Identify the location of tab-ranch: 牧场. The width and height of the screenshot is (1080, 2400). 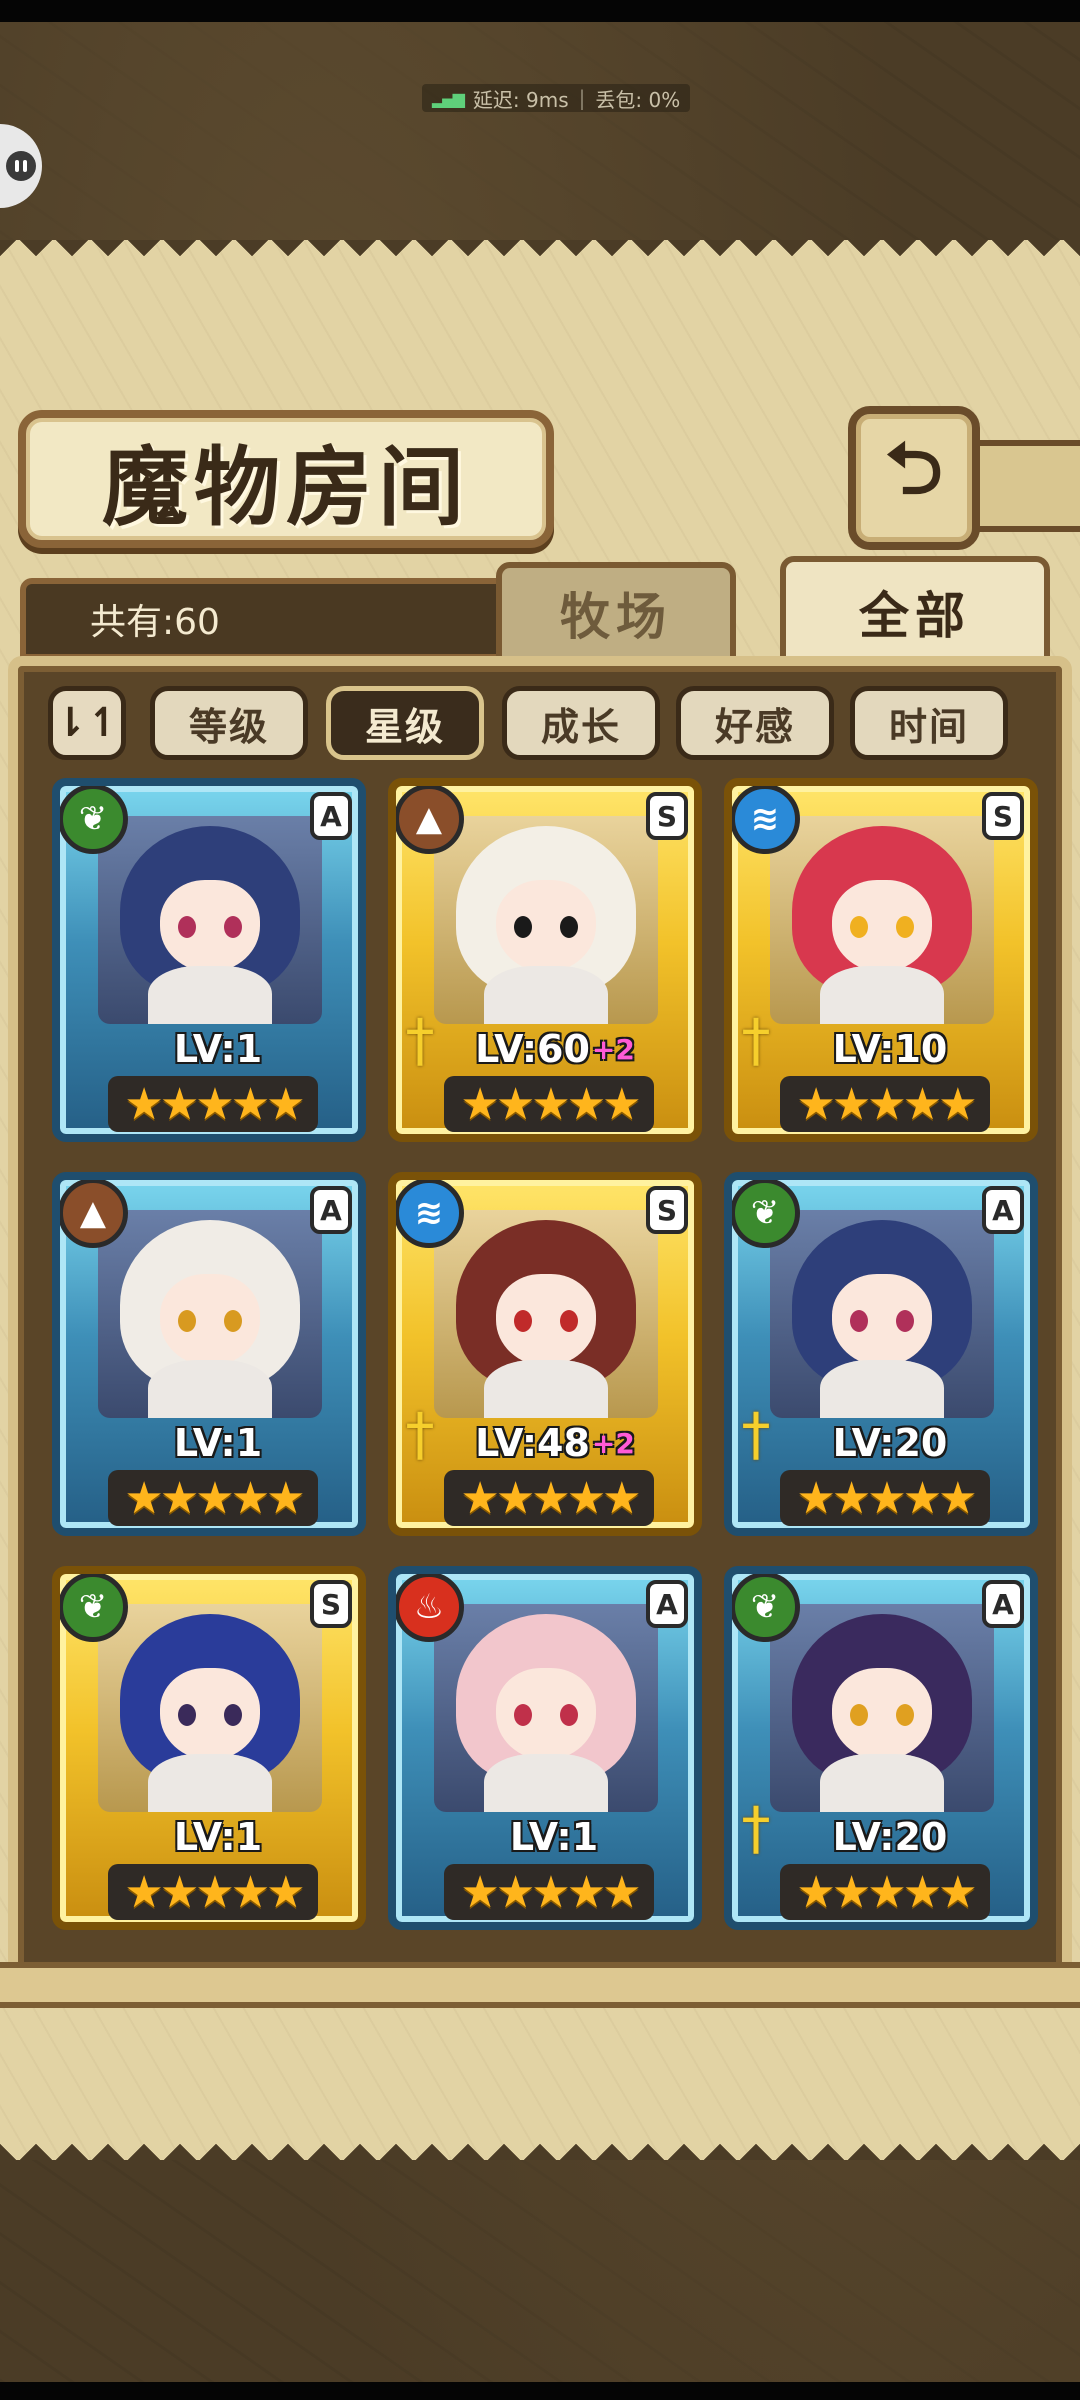
(616, 613).